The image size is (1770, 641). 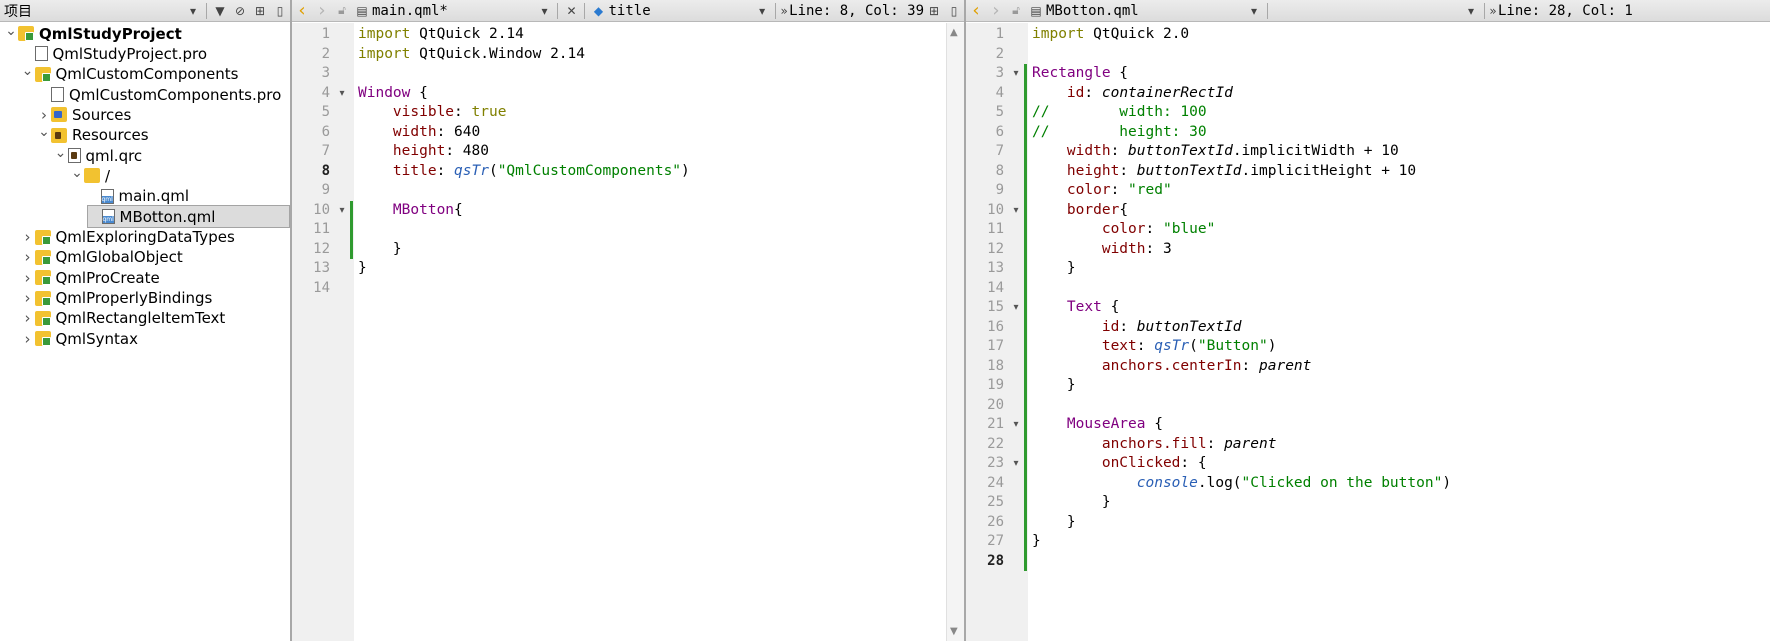 I want to click on tree-item-label: QmlSyntax, so click(x=96, y=338).